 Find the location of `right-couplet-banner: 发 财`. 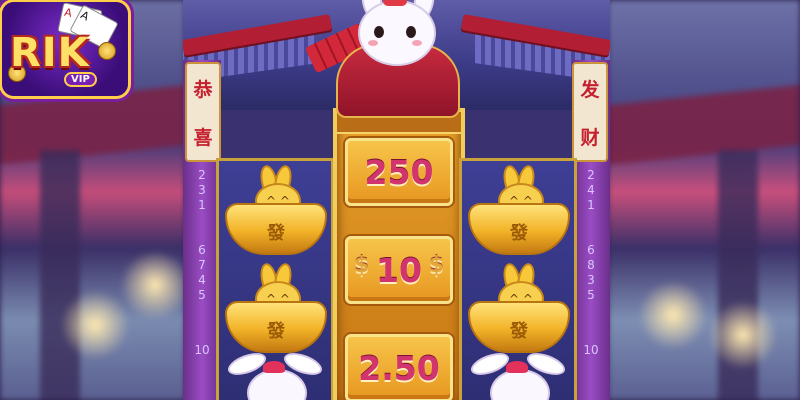

right-couplet-banner: 发 财 is located at coordinates (590, 112).